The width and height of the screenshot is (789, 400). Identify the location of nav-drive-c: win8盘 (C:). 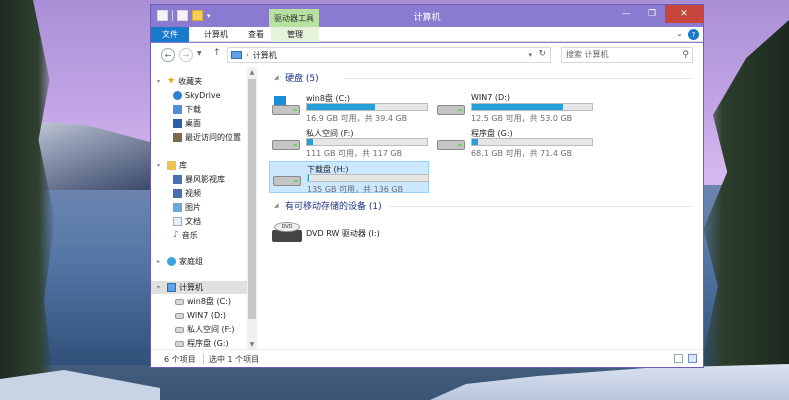
(203, 301).